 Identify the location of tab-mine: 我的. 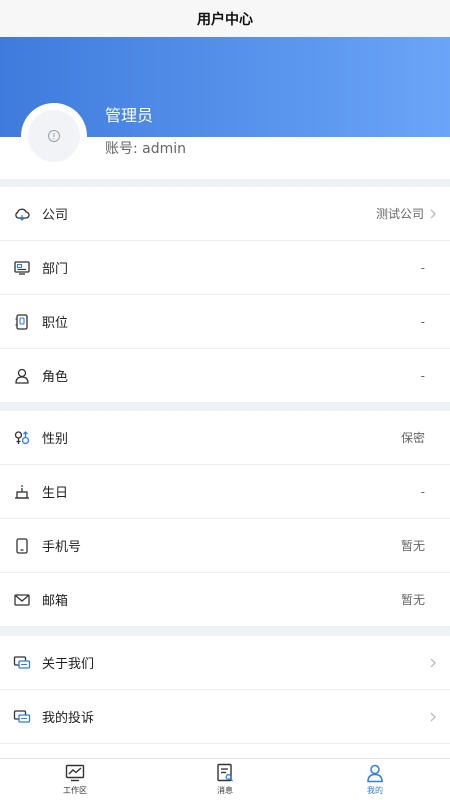
(375, 779).